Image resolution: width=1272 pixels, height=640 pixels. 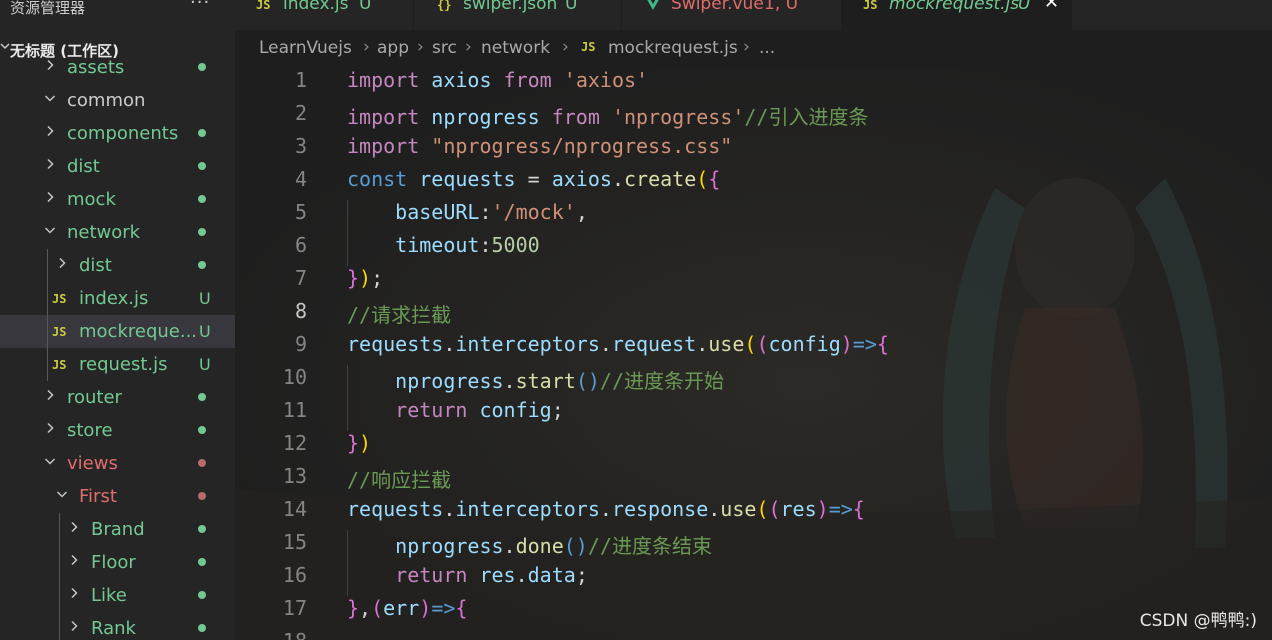 What do you see at coordinates (200, 6) in the screenshot?
I see `more-actions-icon: ···` at bounding box center [200, 6].